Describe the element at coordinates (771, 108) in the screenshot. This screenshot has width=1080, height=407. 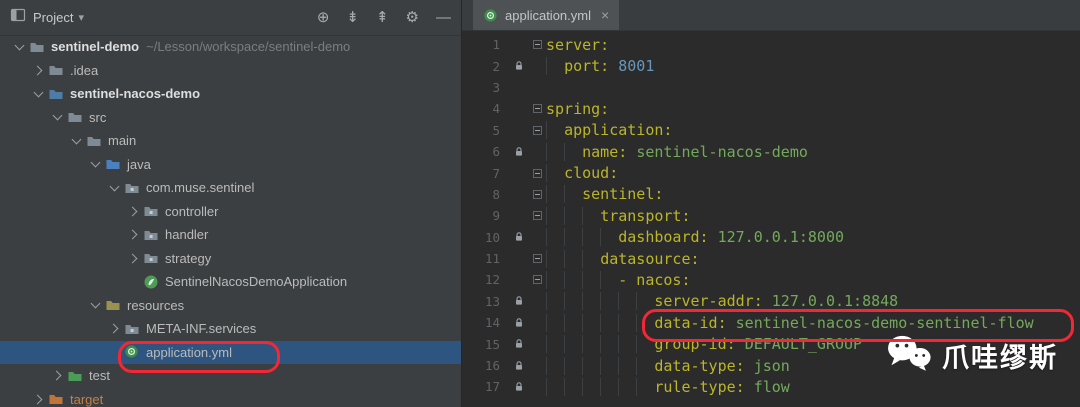
I see `code-line-4: 4 spring:` at that location.